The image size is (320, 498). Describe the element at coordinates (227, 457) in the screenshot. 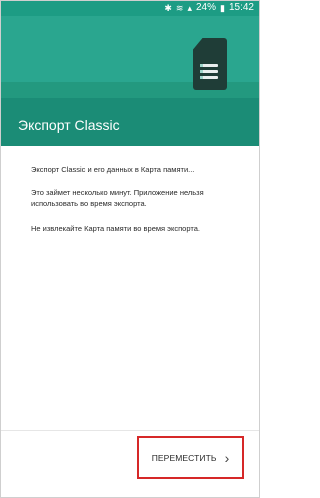

I see `chevron-right-icon: ›` at that location.